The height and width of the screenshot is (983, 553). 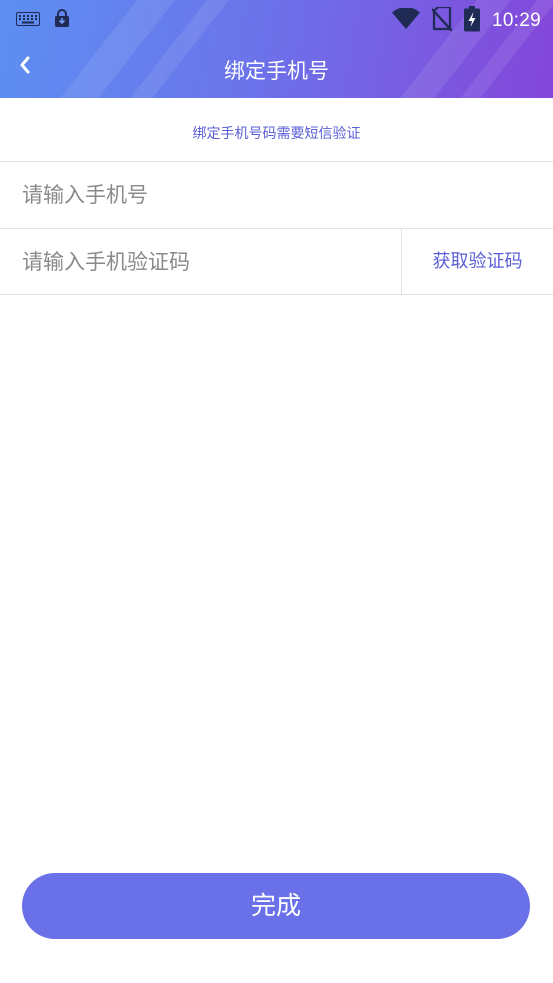 I want to click on verification-hint: 绑定手机号码需要短信验证, so click(x=276, y=134).